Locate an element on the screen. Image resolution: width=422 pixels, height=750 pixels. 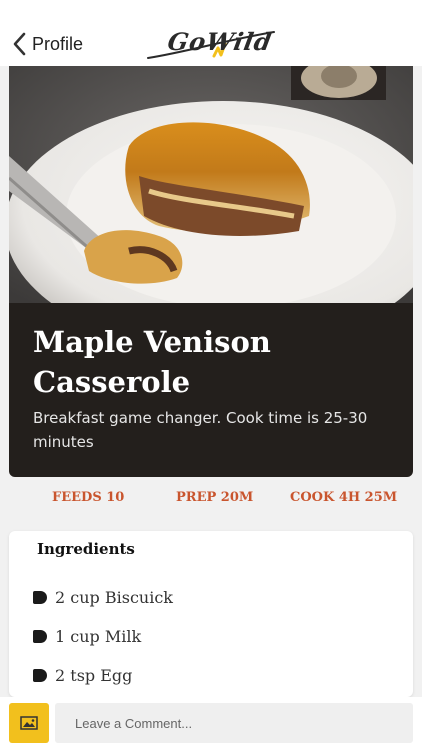
back-label: Profile is located at coordinates (58, 43).